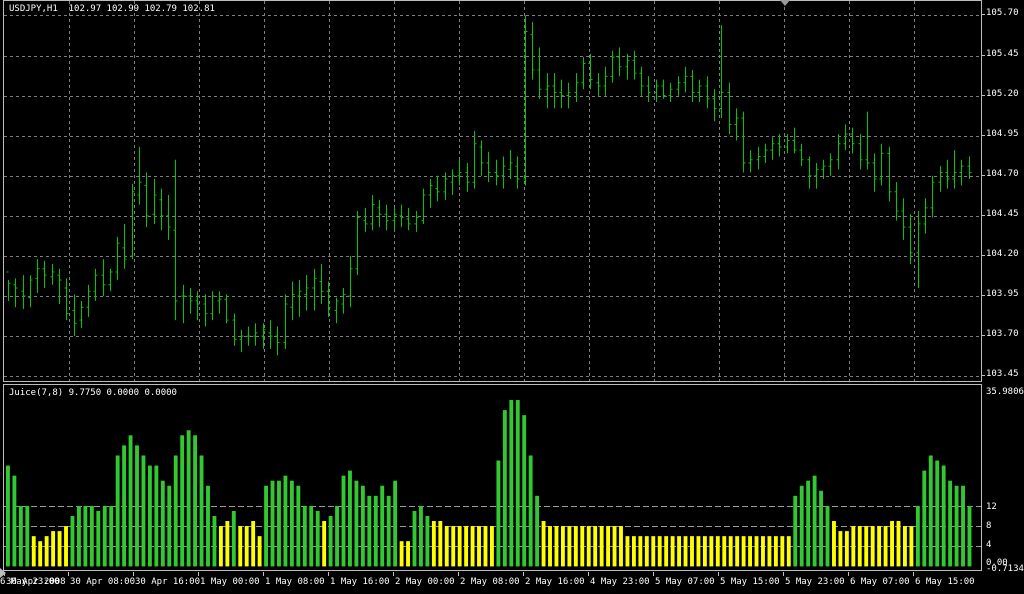 The width and height of the screenshot is (1024, 594). What do you see at coordinates (1002, 174) in the screenshot?
I see `price-axis-label: 104.70` at bounding box center [1002, 174].